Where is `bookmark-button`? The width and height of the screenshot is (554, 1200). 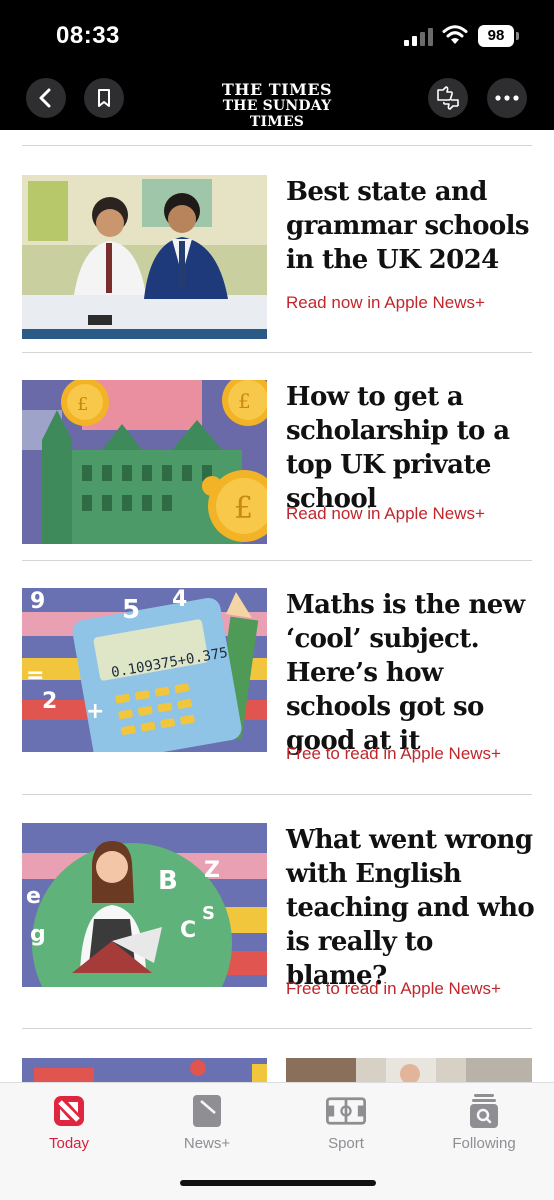
bookmark-button is located at coordinates (104, 98).